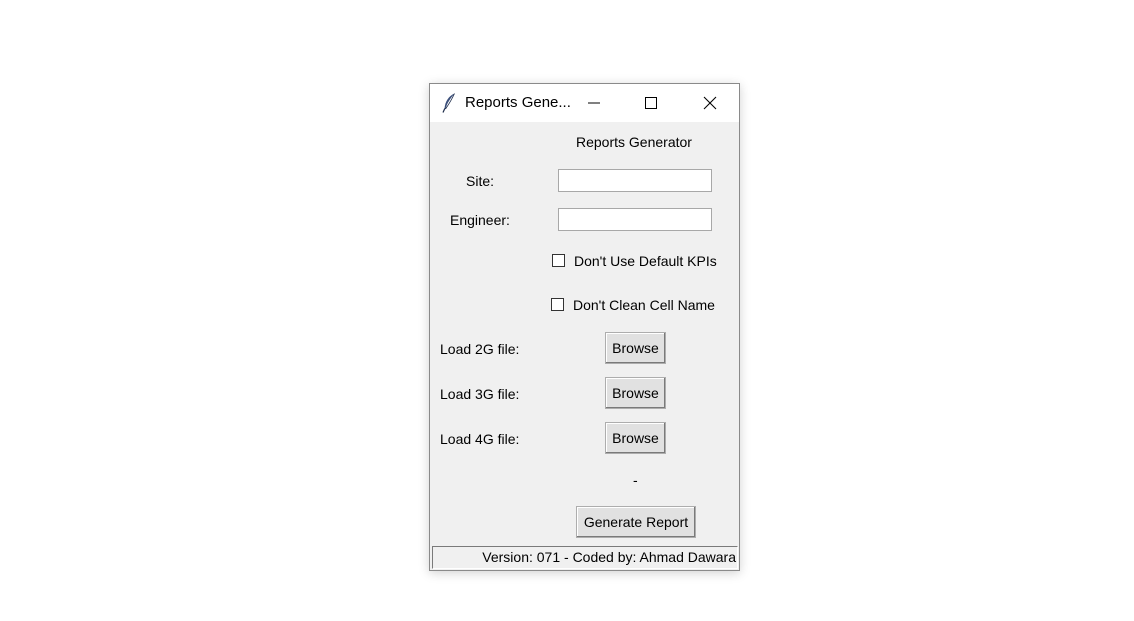  I want to click on engineer-label: Engineer:, so click(480, 220).